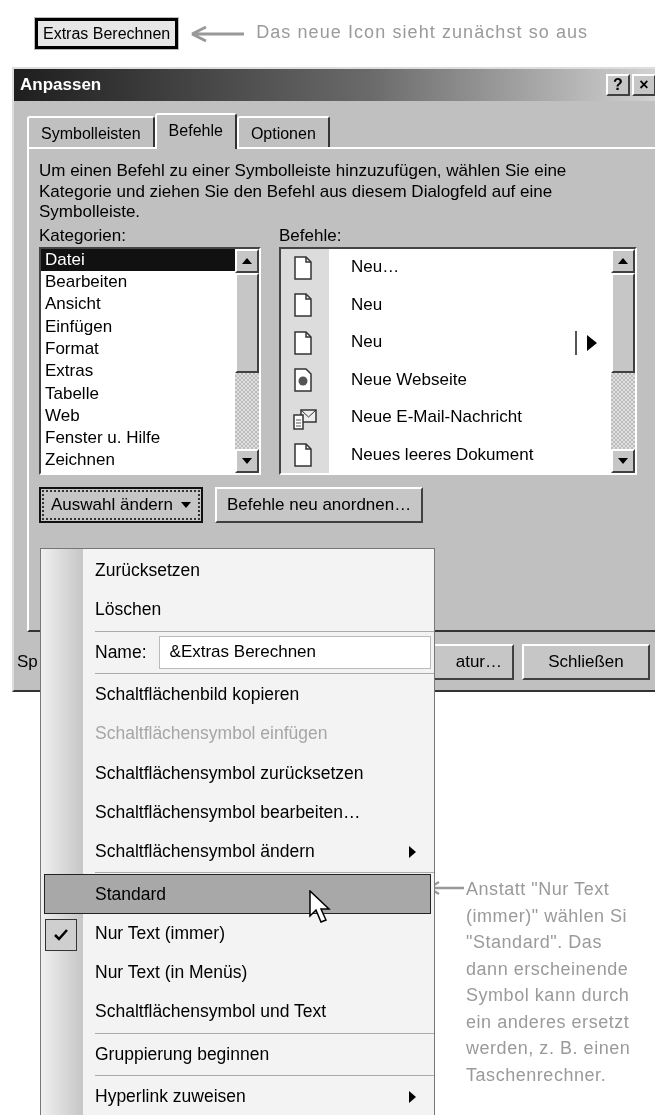 This screenshot has height=1115, width=655. I want to click on list-label: Kategorien:, so click(83, 236).